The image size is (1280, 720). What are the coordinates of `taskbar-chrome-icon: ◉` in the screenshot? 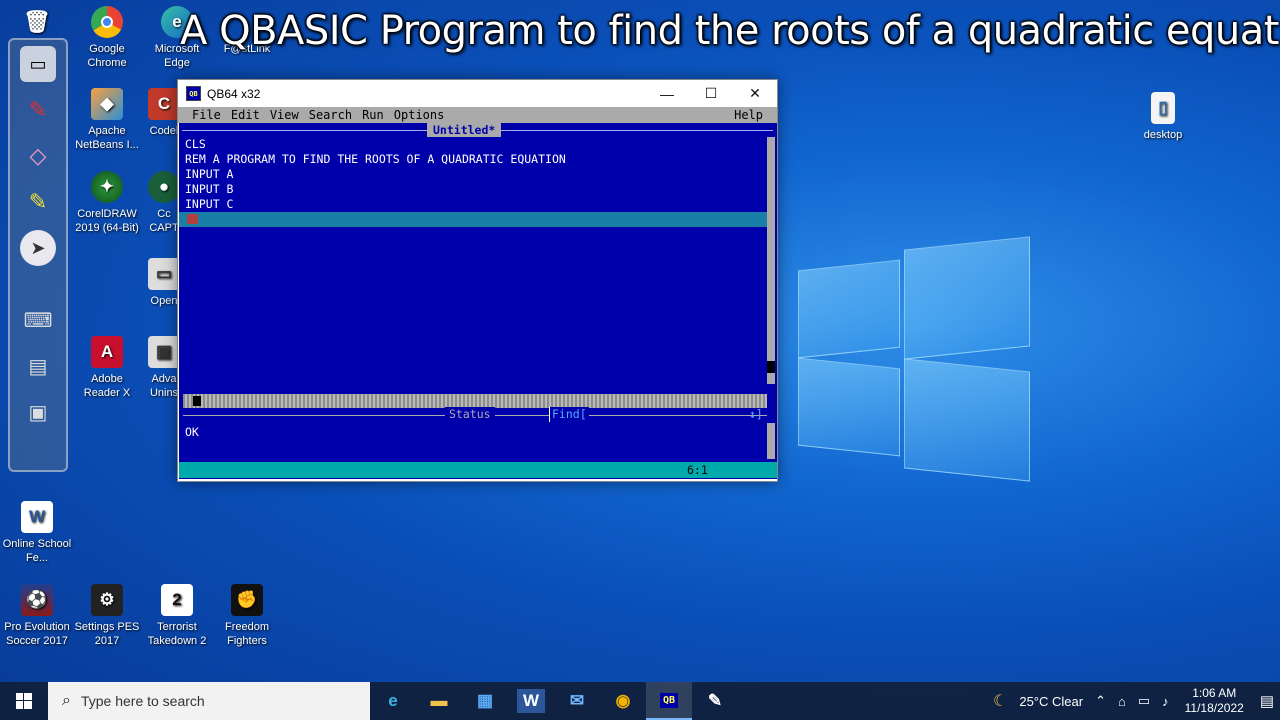 It's located at (623, 701).